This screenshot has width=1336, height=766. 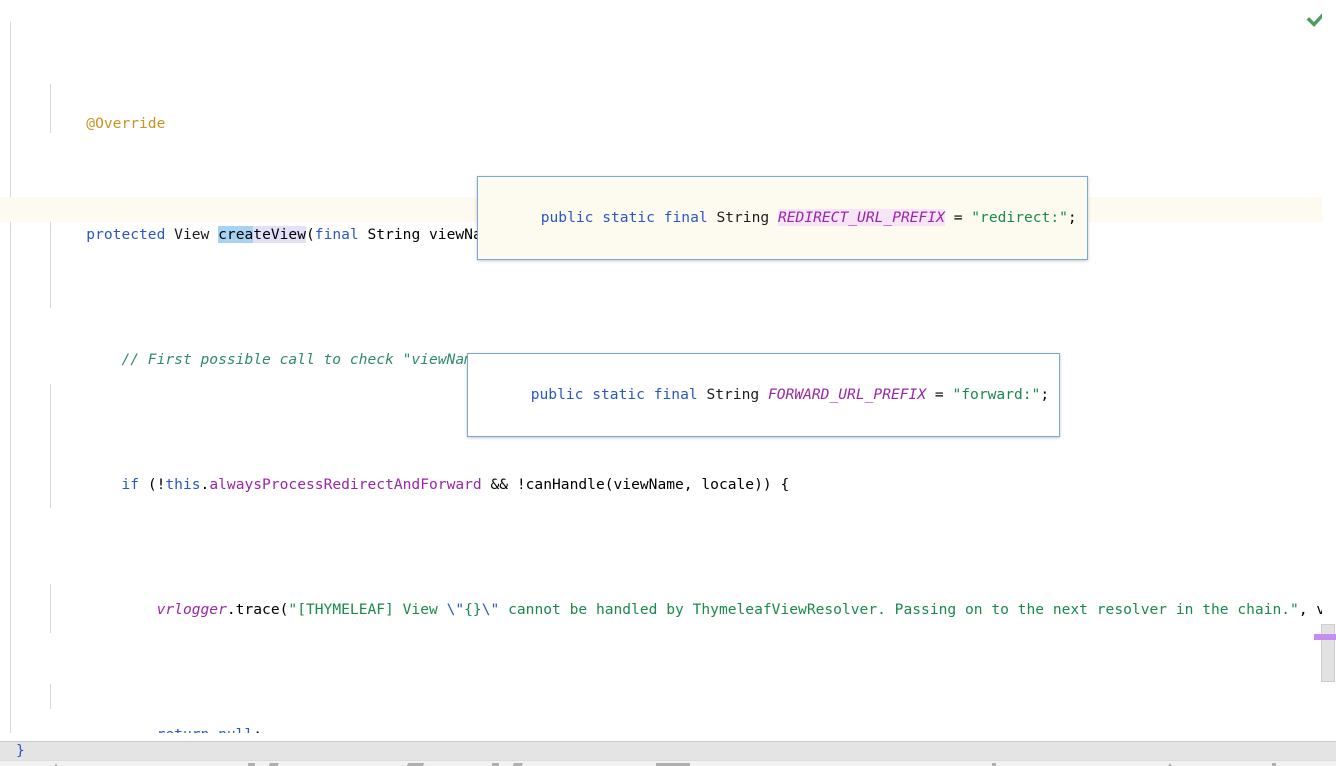 I want to click on tooltip-field-name: REDIRECT_URL_PREFIX, so click(x=861, y=217).